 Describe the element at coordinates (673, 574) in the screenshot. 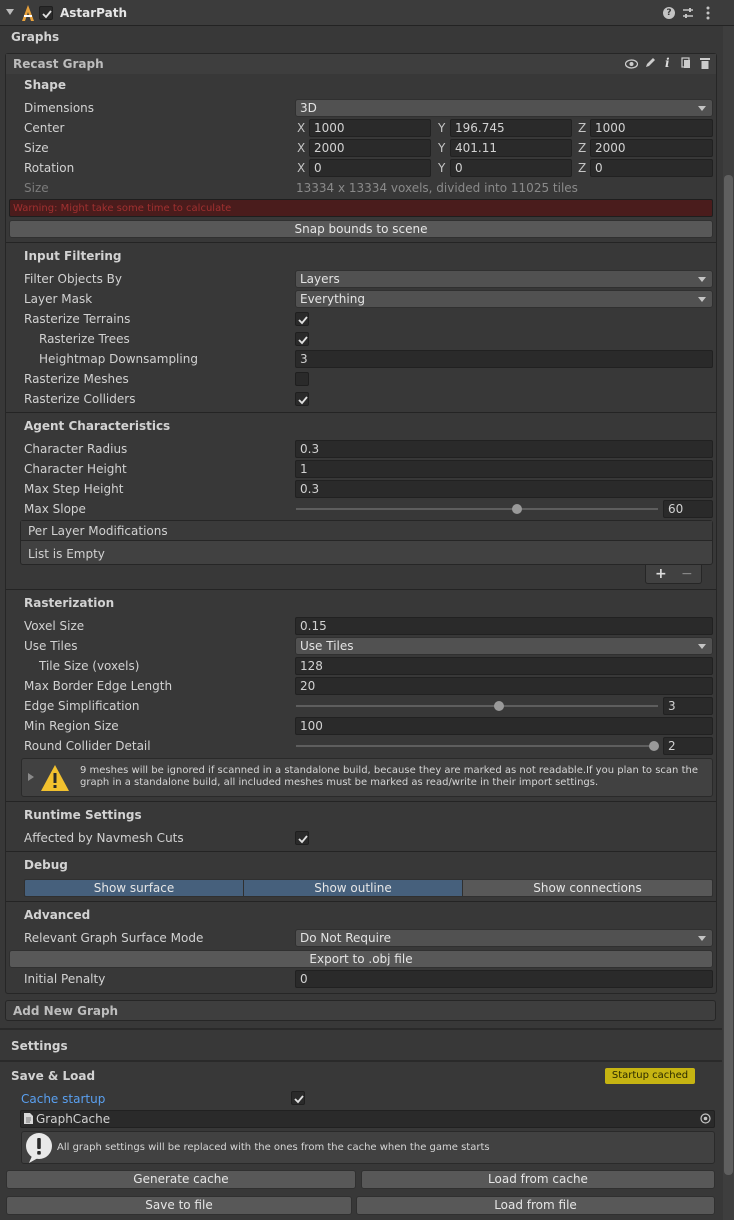

I see `list-footer` at that location.